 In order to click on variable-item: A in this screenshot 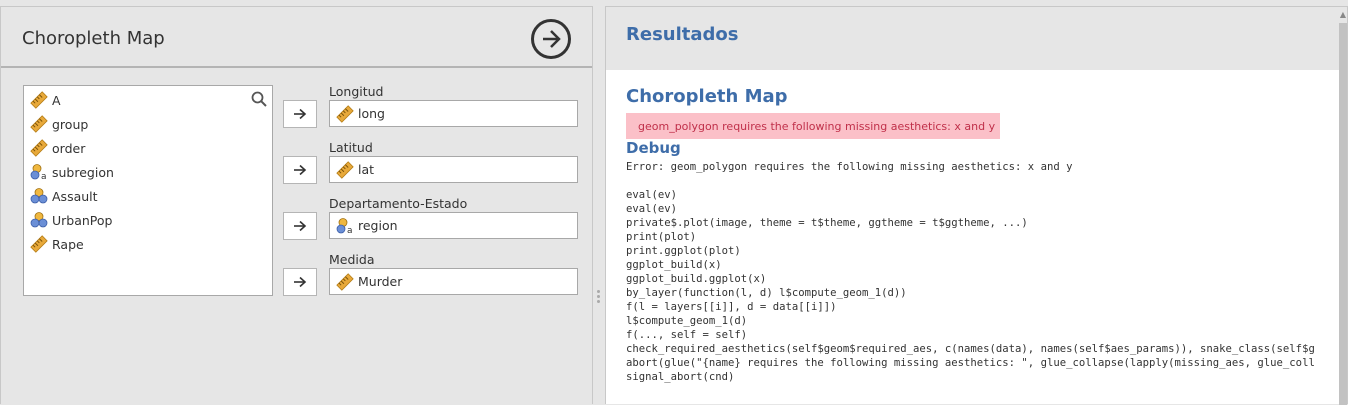, I will do `click(45, 100)`.